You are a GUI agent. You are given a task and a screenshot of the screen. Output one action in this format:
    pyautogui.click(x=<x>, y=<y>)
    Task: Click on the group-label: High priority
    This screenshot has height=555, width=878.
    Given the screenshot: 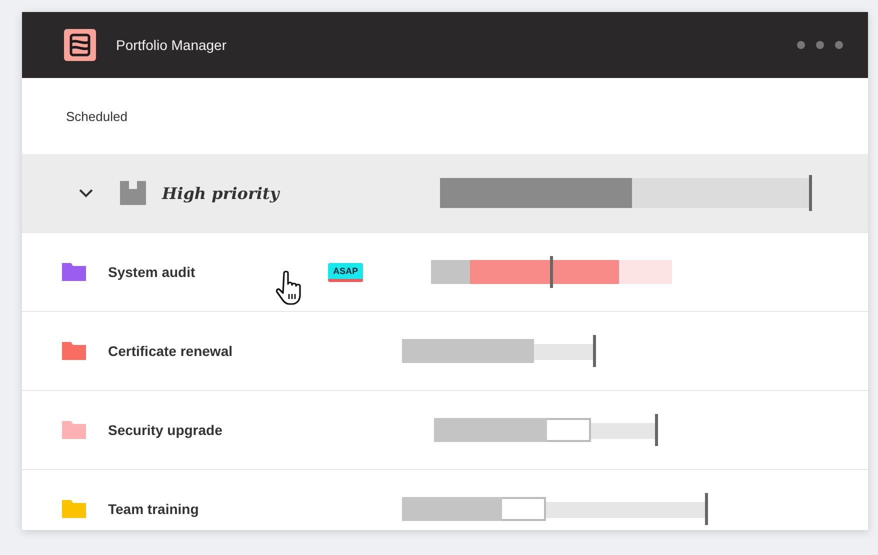 What is the action you would take?
    pyautogui.click(x=221, y=193)
    